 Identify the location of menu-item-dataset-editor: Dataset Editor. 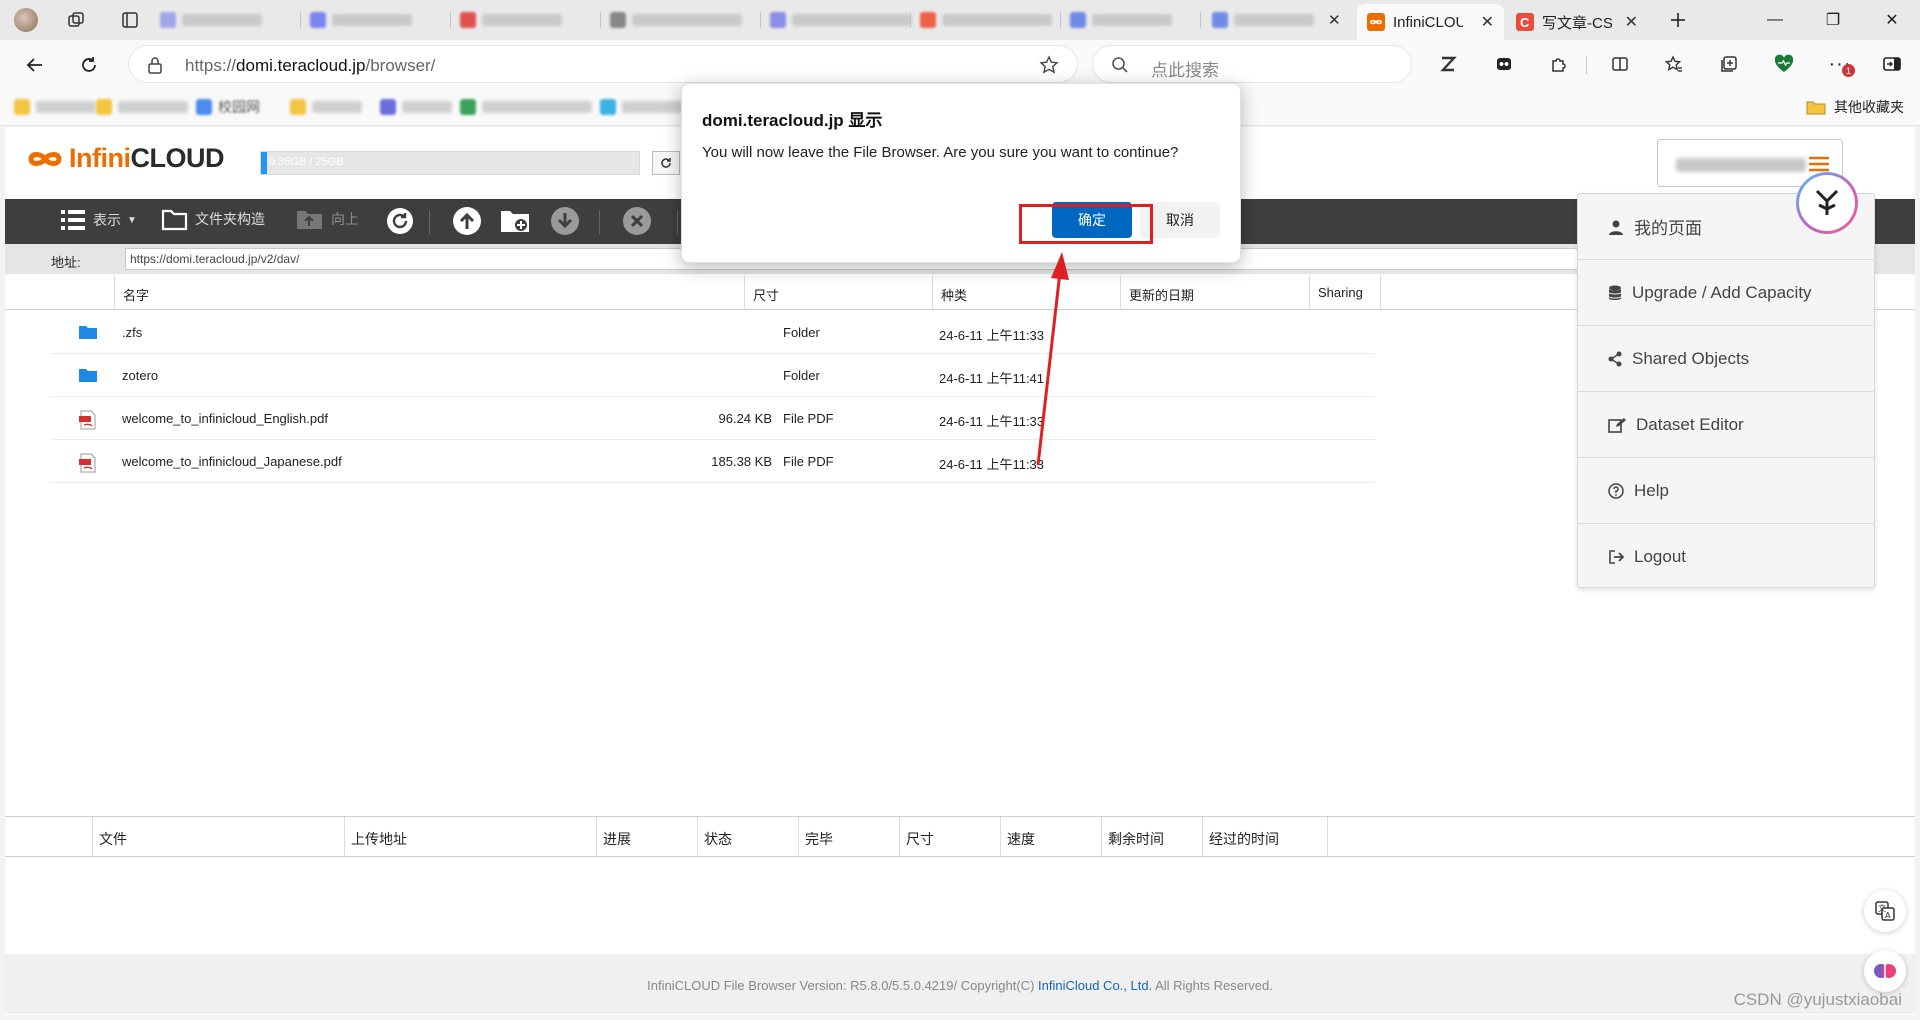
(1726, 425).